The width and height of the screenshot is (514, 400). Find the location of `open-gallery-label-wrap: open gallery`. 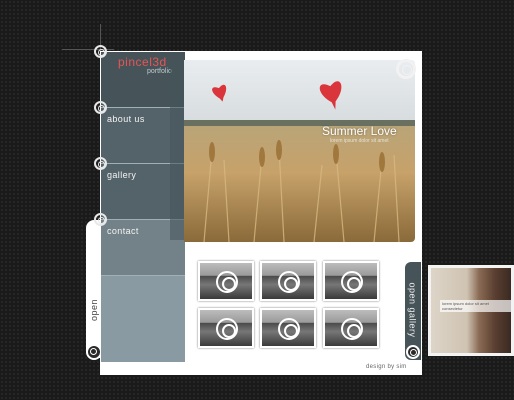

open-gallery-label-wrap: open gallery is located at coordinates (413, 310).